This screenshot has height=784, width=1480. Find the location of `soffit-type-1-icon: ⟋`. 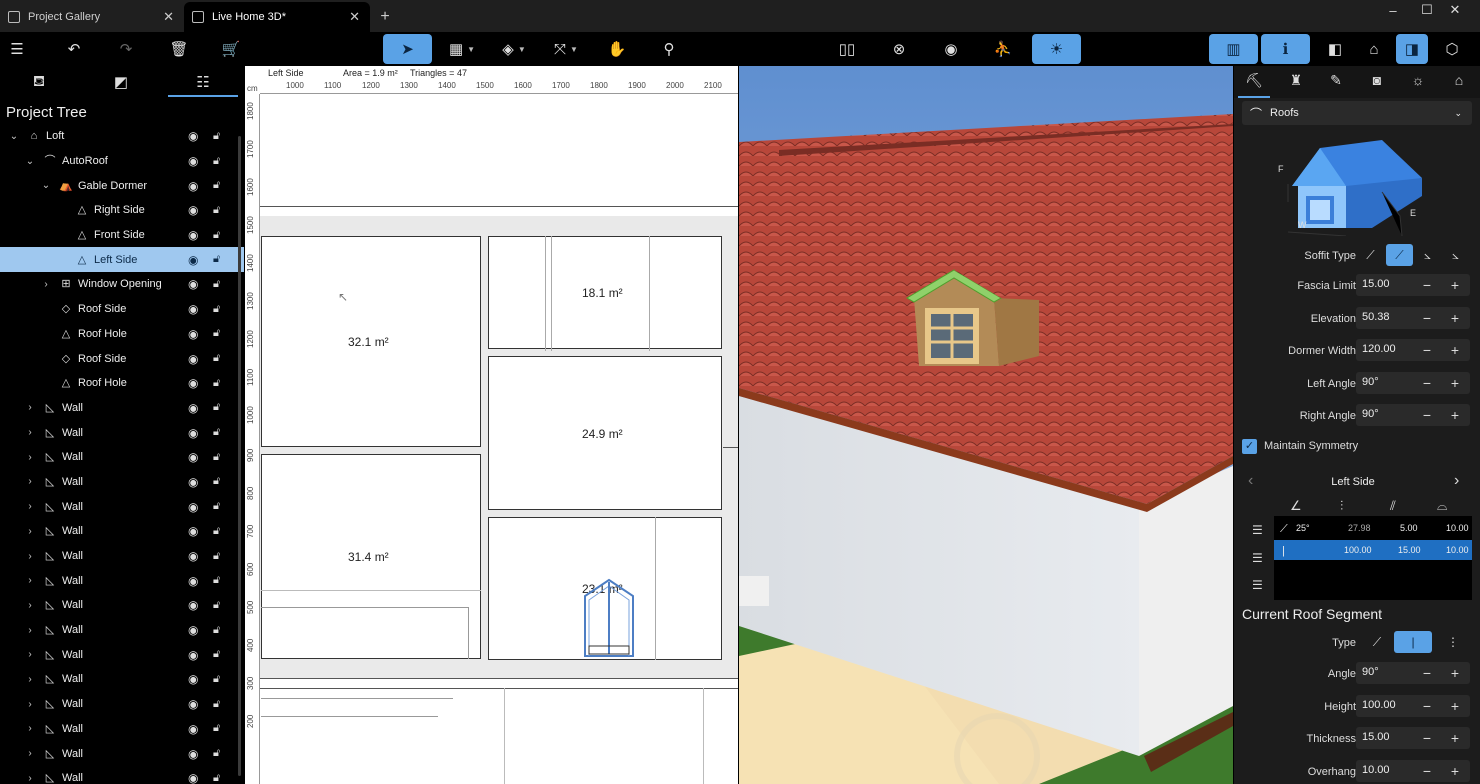

soffit-type-1-icon: ⟋ is located at coordinates (1370, 255).